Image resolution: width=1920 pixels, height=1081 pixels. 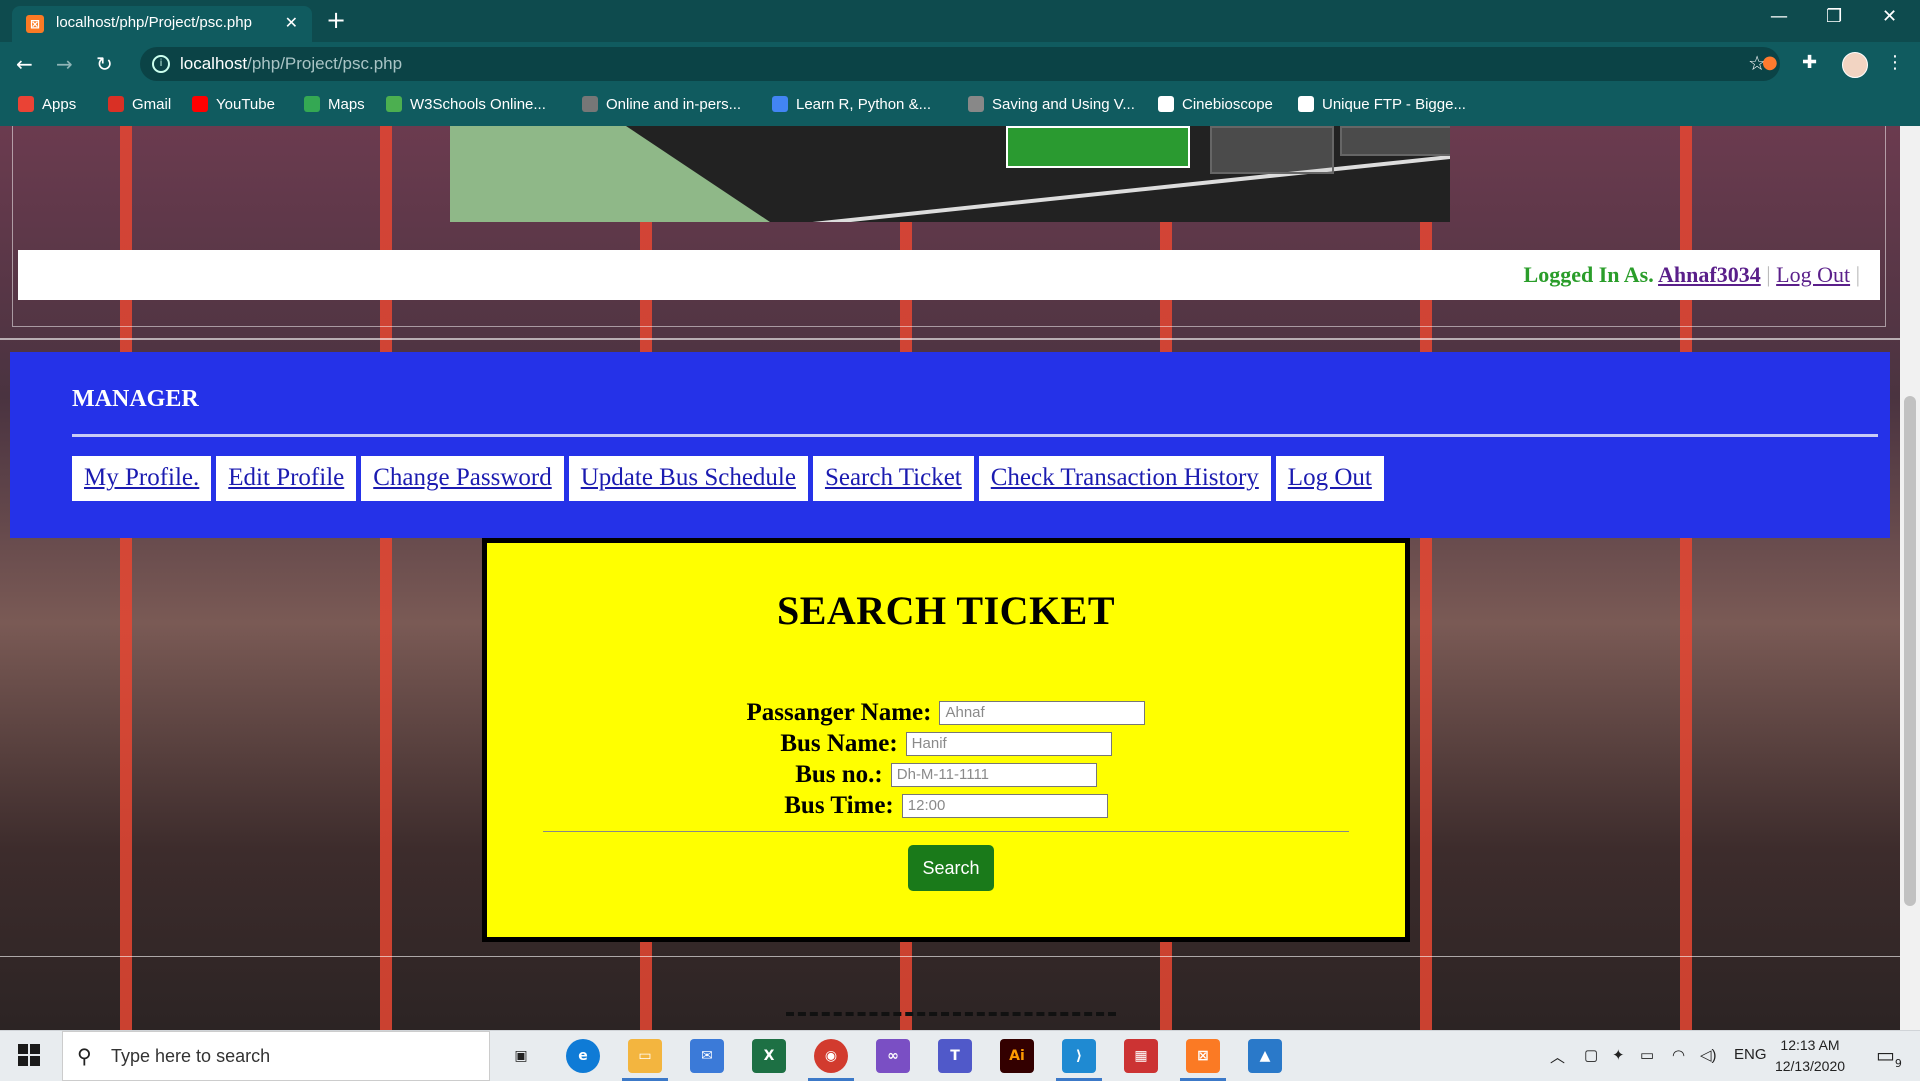 I want to click on illustrator-icon: Ai, so click(x=1017, y=1056).